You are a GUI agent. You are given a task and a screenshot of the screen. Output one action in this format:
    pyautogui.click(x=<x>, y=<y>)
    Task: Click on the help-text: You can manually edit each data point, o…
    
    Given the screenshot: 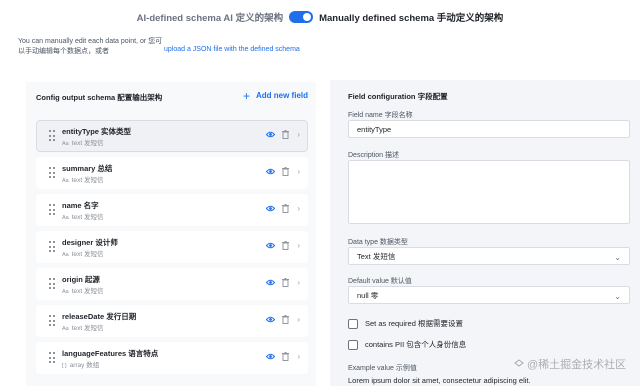 What is the action you would take?
    pyautogui.click(x=90, y=46)
    